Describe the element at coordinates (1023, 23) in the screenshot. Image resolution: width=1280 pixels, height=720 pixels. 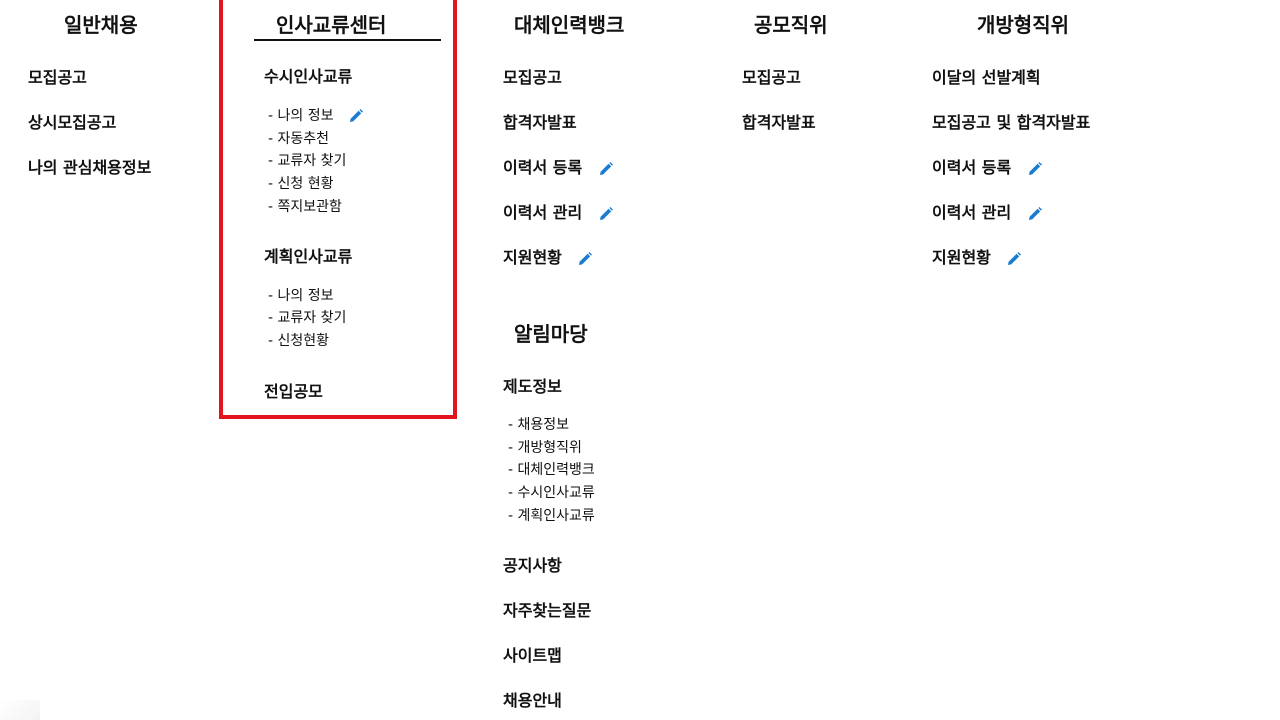
I see `menu-title-open: 개방형직위` at that location.